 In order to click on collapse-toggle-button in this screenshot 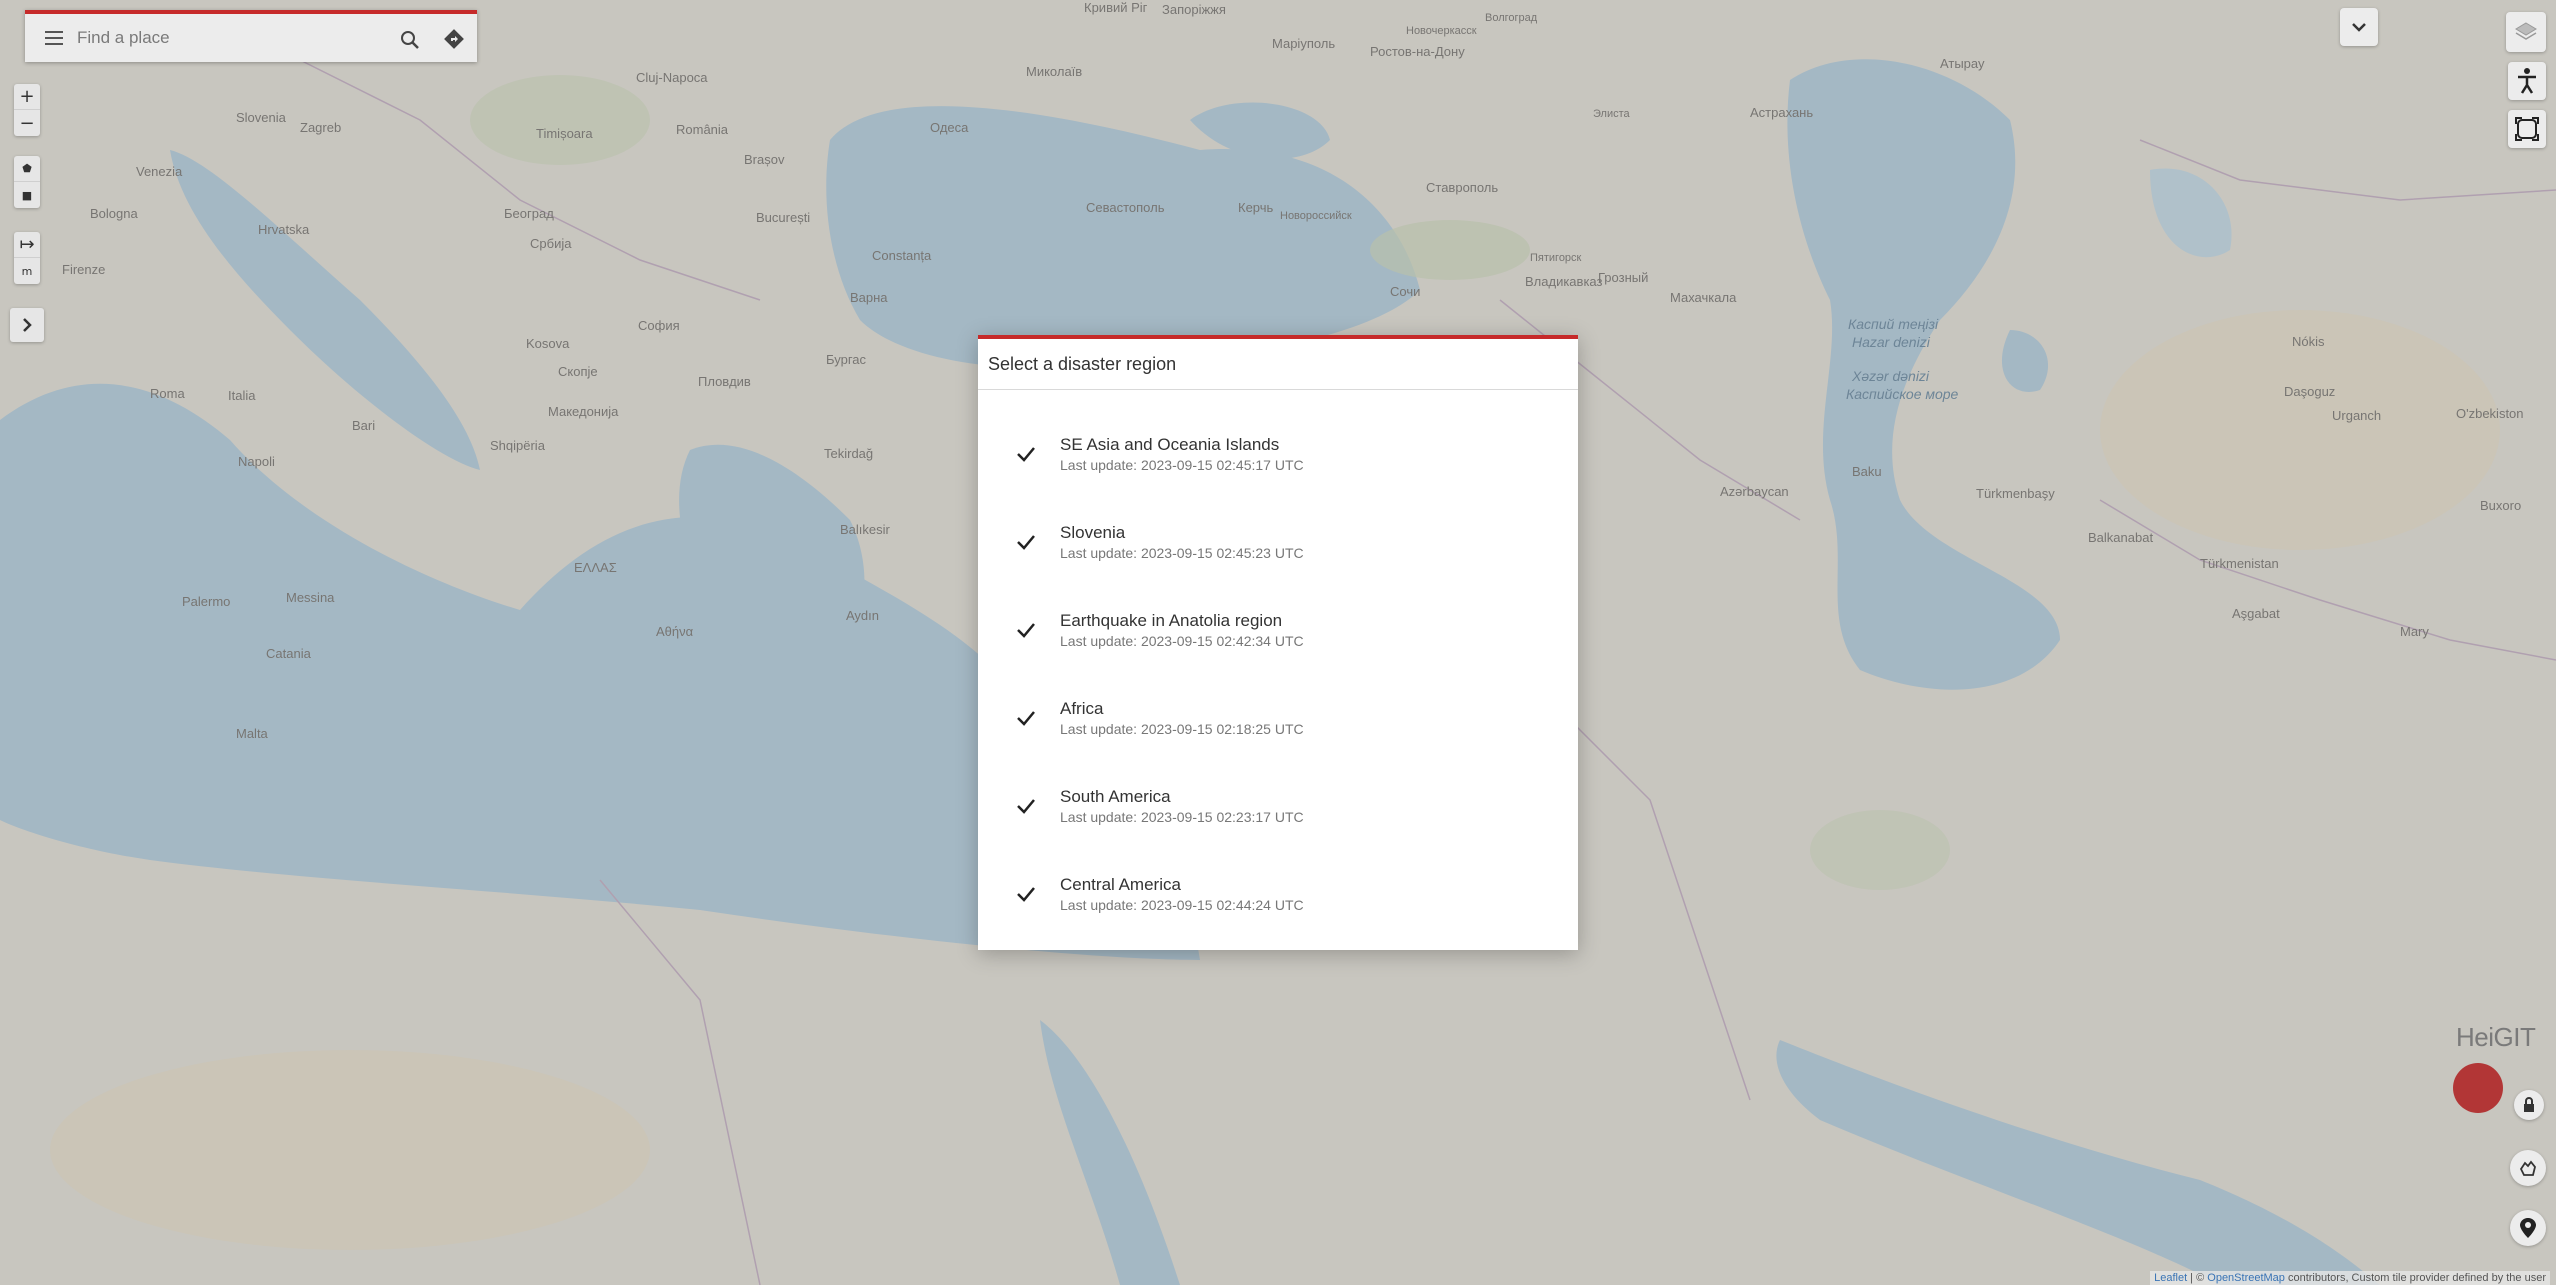, I will do `click(2359, 27)`.